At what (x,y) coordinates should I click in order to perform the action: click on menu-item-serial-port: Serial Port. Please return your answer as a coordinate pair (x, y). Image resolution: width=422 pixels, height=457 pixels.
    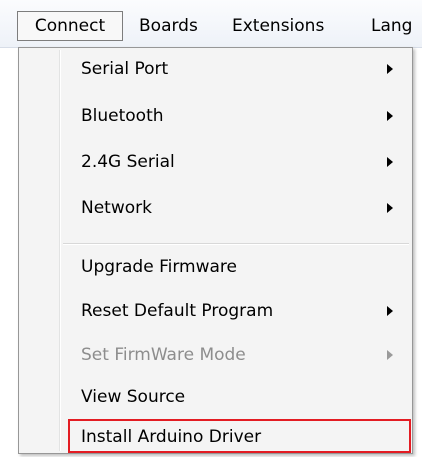
    Looking at the image, I should click on (215, 69).